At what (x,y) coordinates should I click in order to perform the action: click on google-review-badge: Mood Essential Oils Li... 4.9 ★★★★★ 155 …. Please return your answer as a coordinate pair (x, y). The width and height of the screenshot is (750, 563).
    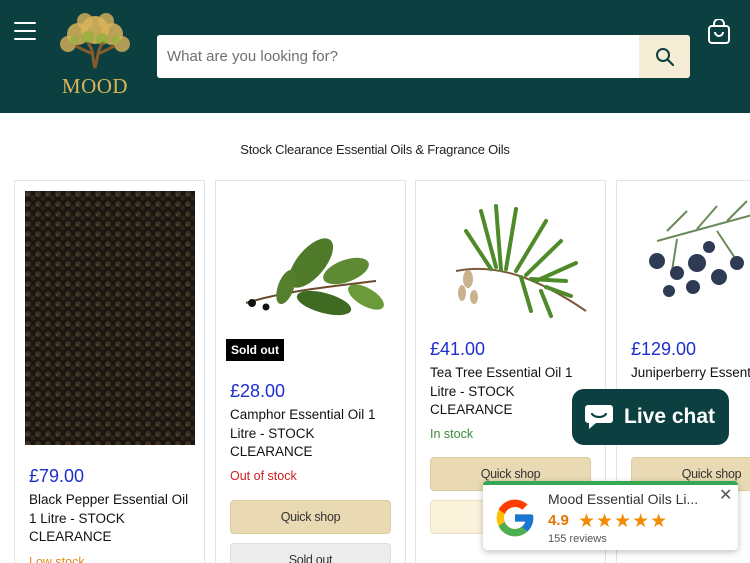
    Looking at the image, I should click on (610, 515).